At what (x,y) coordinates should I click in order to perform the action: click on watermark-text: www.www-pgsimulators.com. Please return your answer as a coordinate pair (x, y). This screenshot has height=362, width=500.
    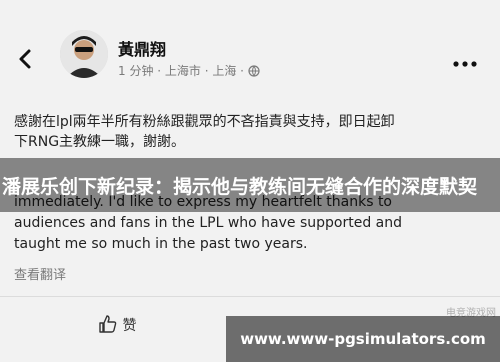
    Looking at the image, I should click on (363, 339).